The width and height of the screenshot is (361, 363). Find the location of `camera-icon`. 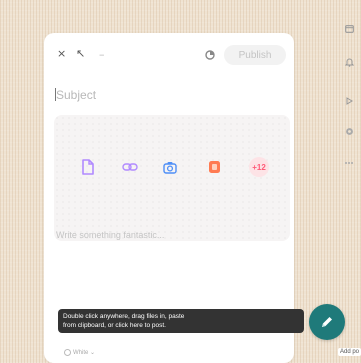

camera-icon is located at coordinates (170, 167).